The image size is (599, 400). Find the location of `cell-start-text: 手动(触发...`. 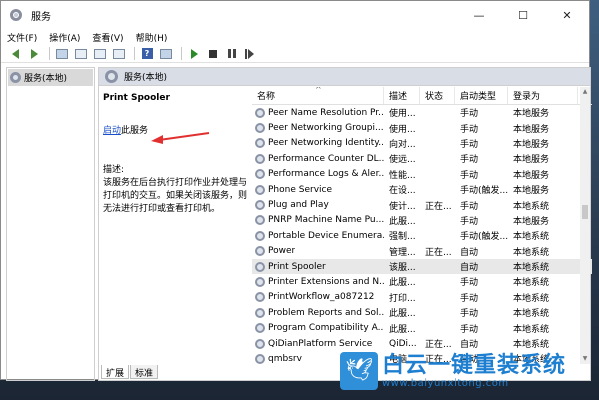

cell-start-text: 手动(触发... is located at coordinates (484, 237).